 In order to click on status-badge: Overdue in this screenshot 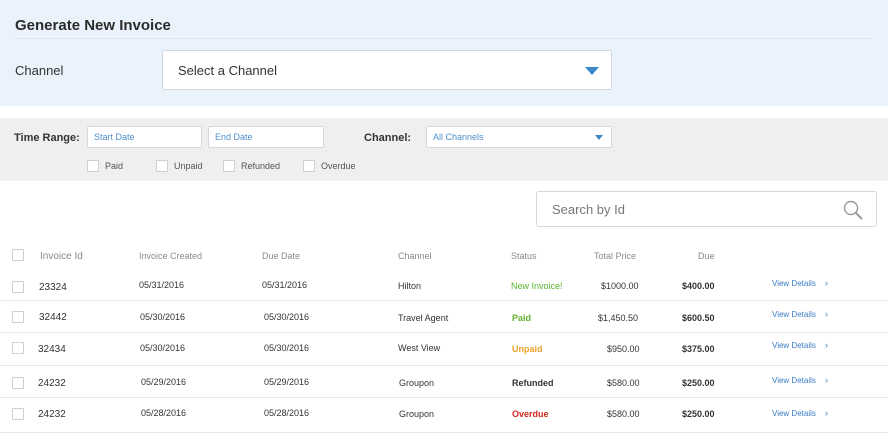, I will do `click(530, 414)`.